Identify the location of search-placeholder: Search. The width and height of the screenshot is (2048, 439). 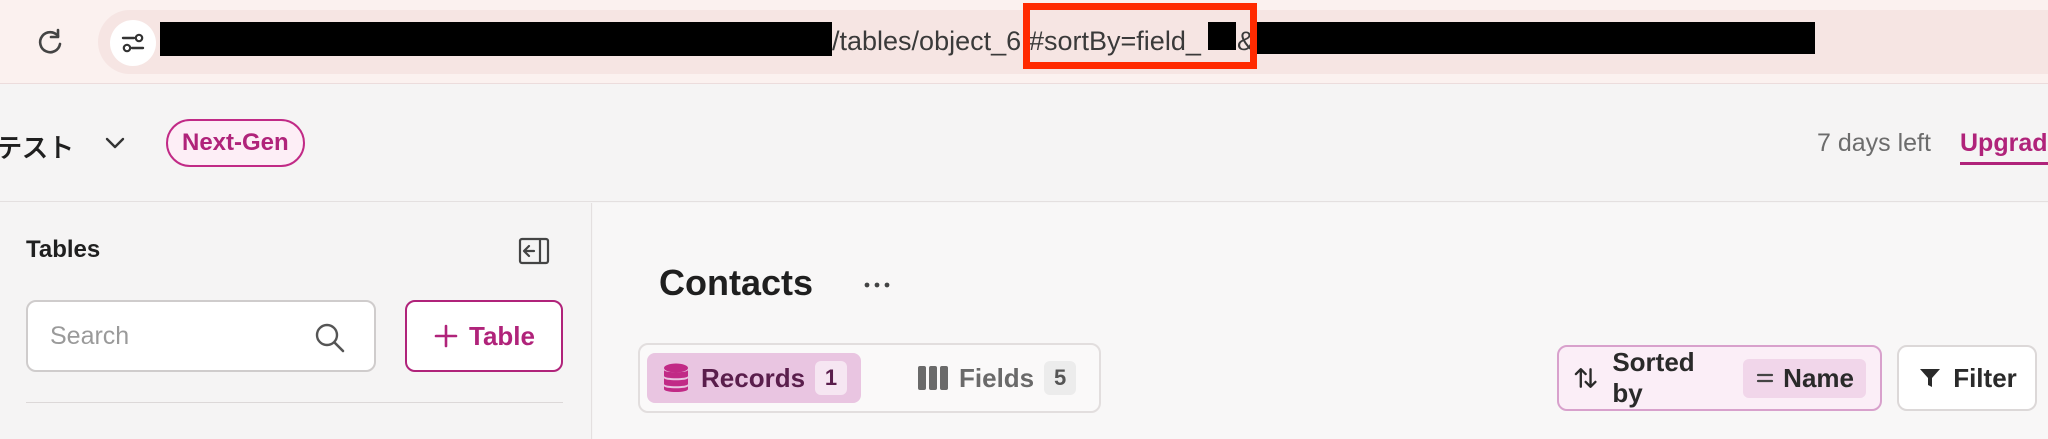
(90, 336).